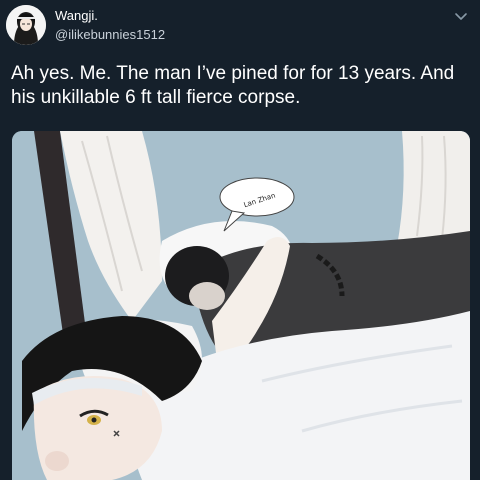  I want to click on avatar, so click(26, 25).